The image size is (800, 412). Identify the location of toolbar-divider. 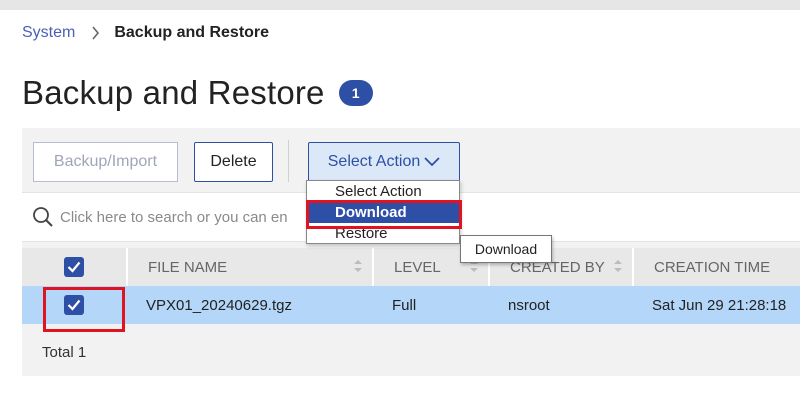
(288, 161).